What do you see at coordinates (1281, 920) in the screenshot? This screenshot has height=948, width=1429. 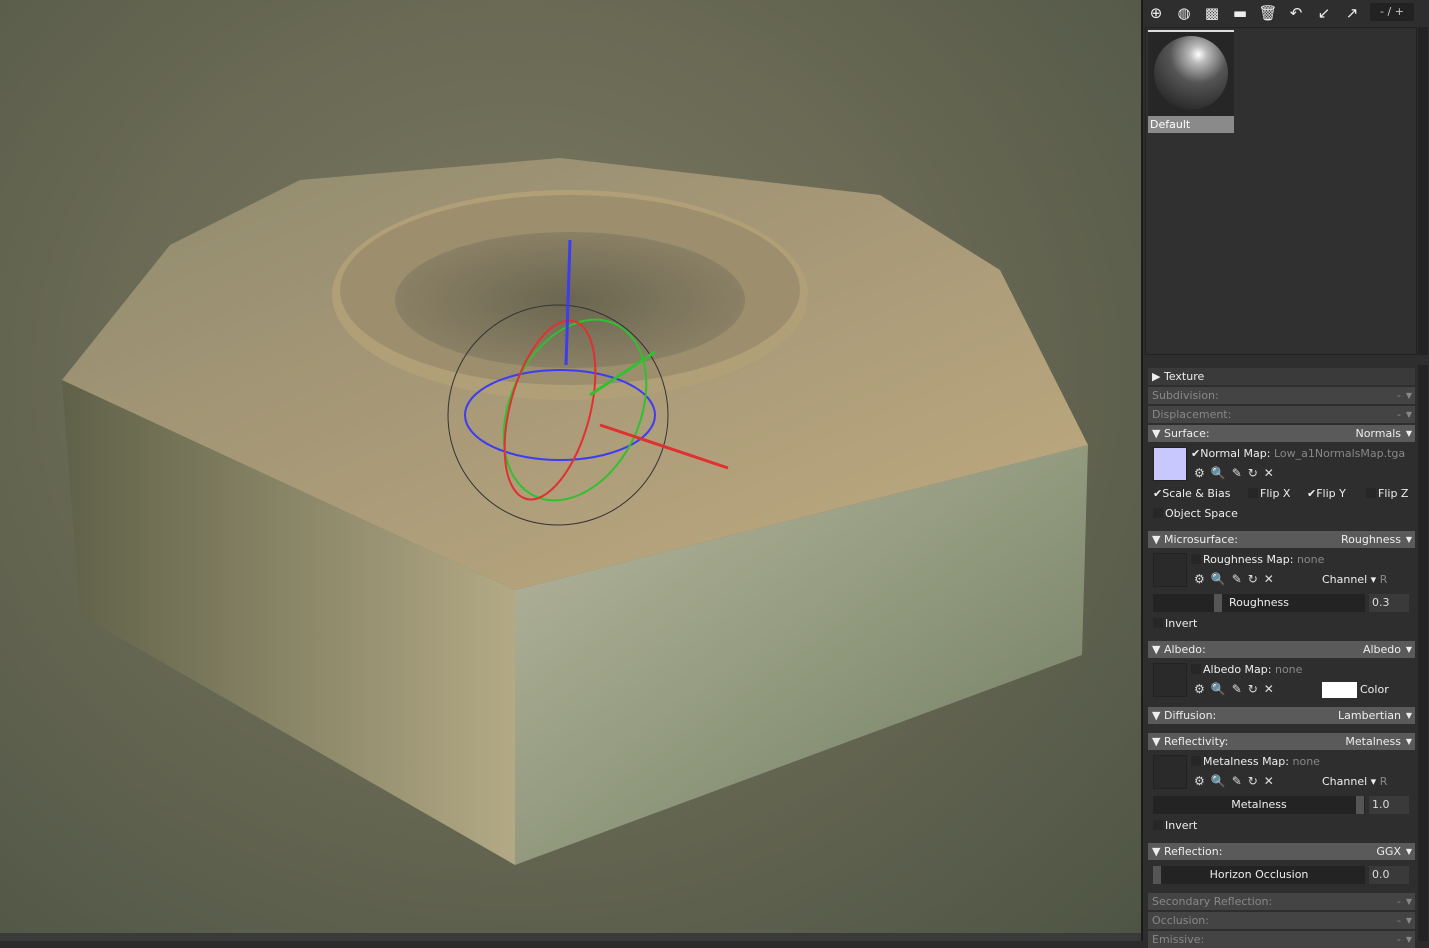 I see `occlusion-header: Occlusion: - ▼` at bounding box center [1281, 920].